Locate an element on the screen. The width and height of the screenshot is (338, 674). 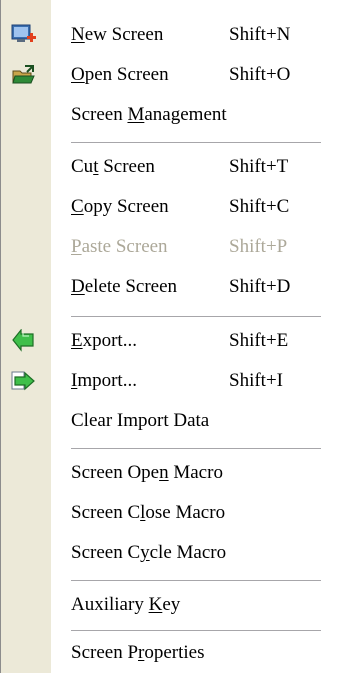
open-screen-icon is located at coordinates (23, 74).